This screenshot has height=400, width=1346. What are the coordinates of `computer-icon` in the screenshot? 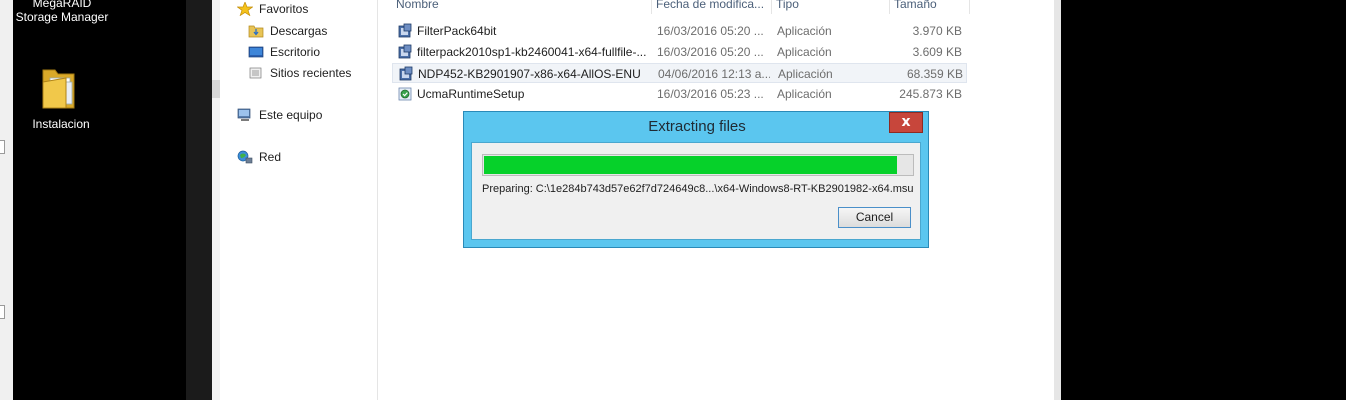 It's located at (245, 115).